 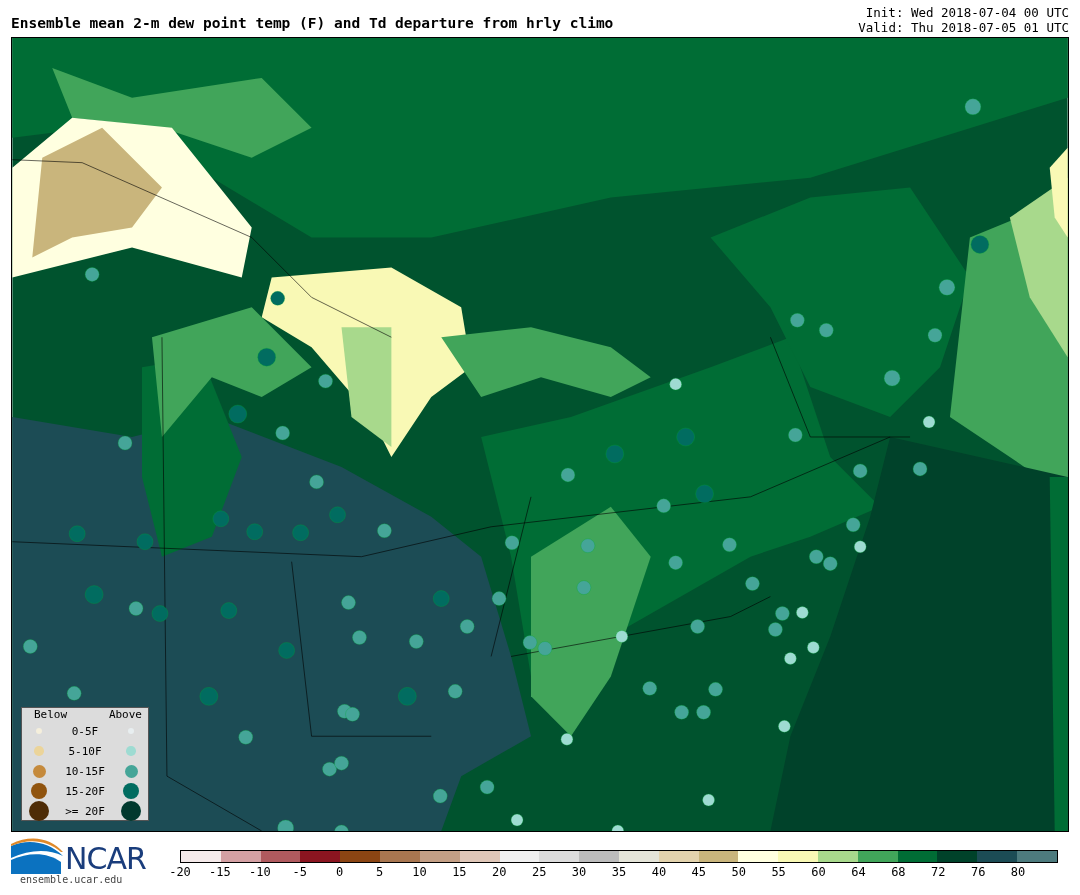 I want to click on valid-time: Valid: Thu 2018-07-05 01 UTC, so click(x=963, y=27).